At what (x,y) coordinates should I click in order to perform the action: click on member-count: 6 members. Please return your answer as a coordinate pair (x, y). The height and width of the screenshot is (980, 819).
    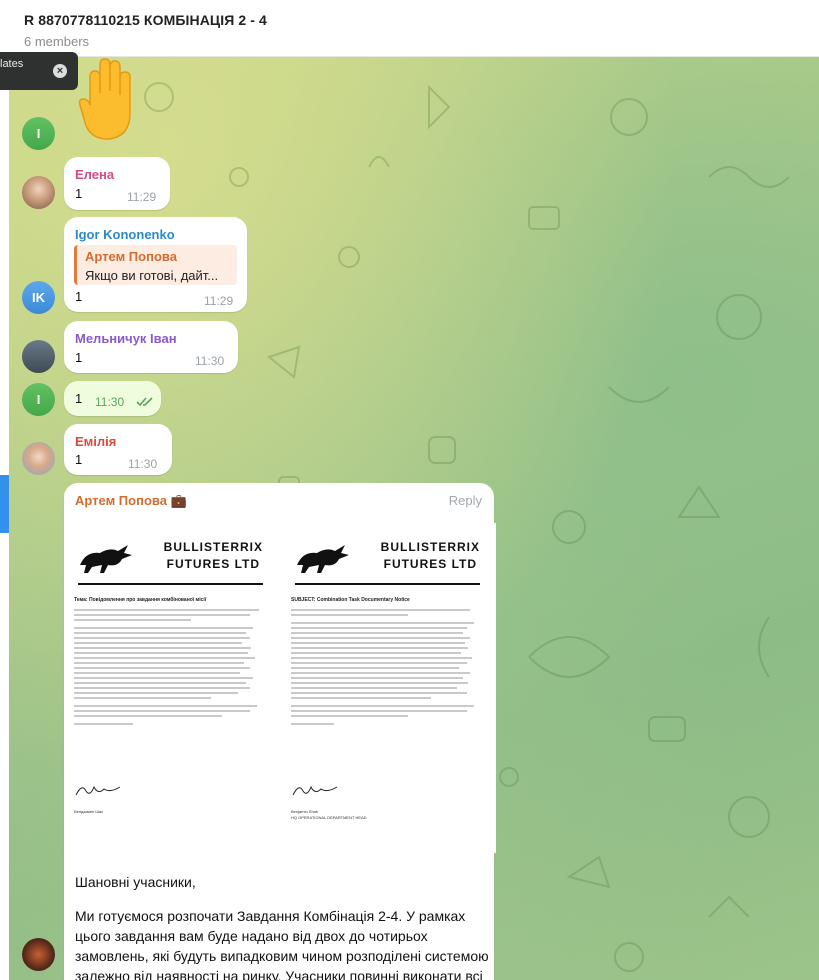
    Looking at the image, I should click on (57, 41).